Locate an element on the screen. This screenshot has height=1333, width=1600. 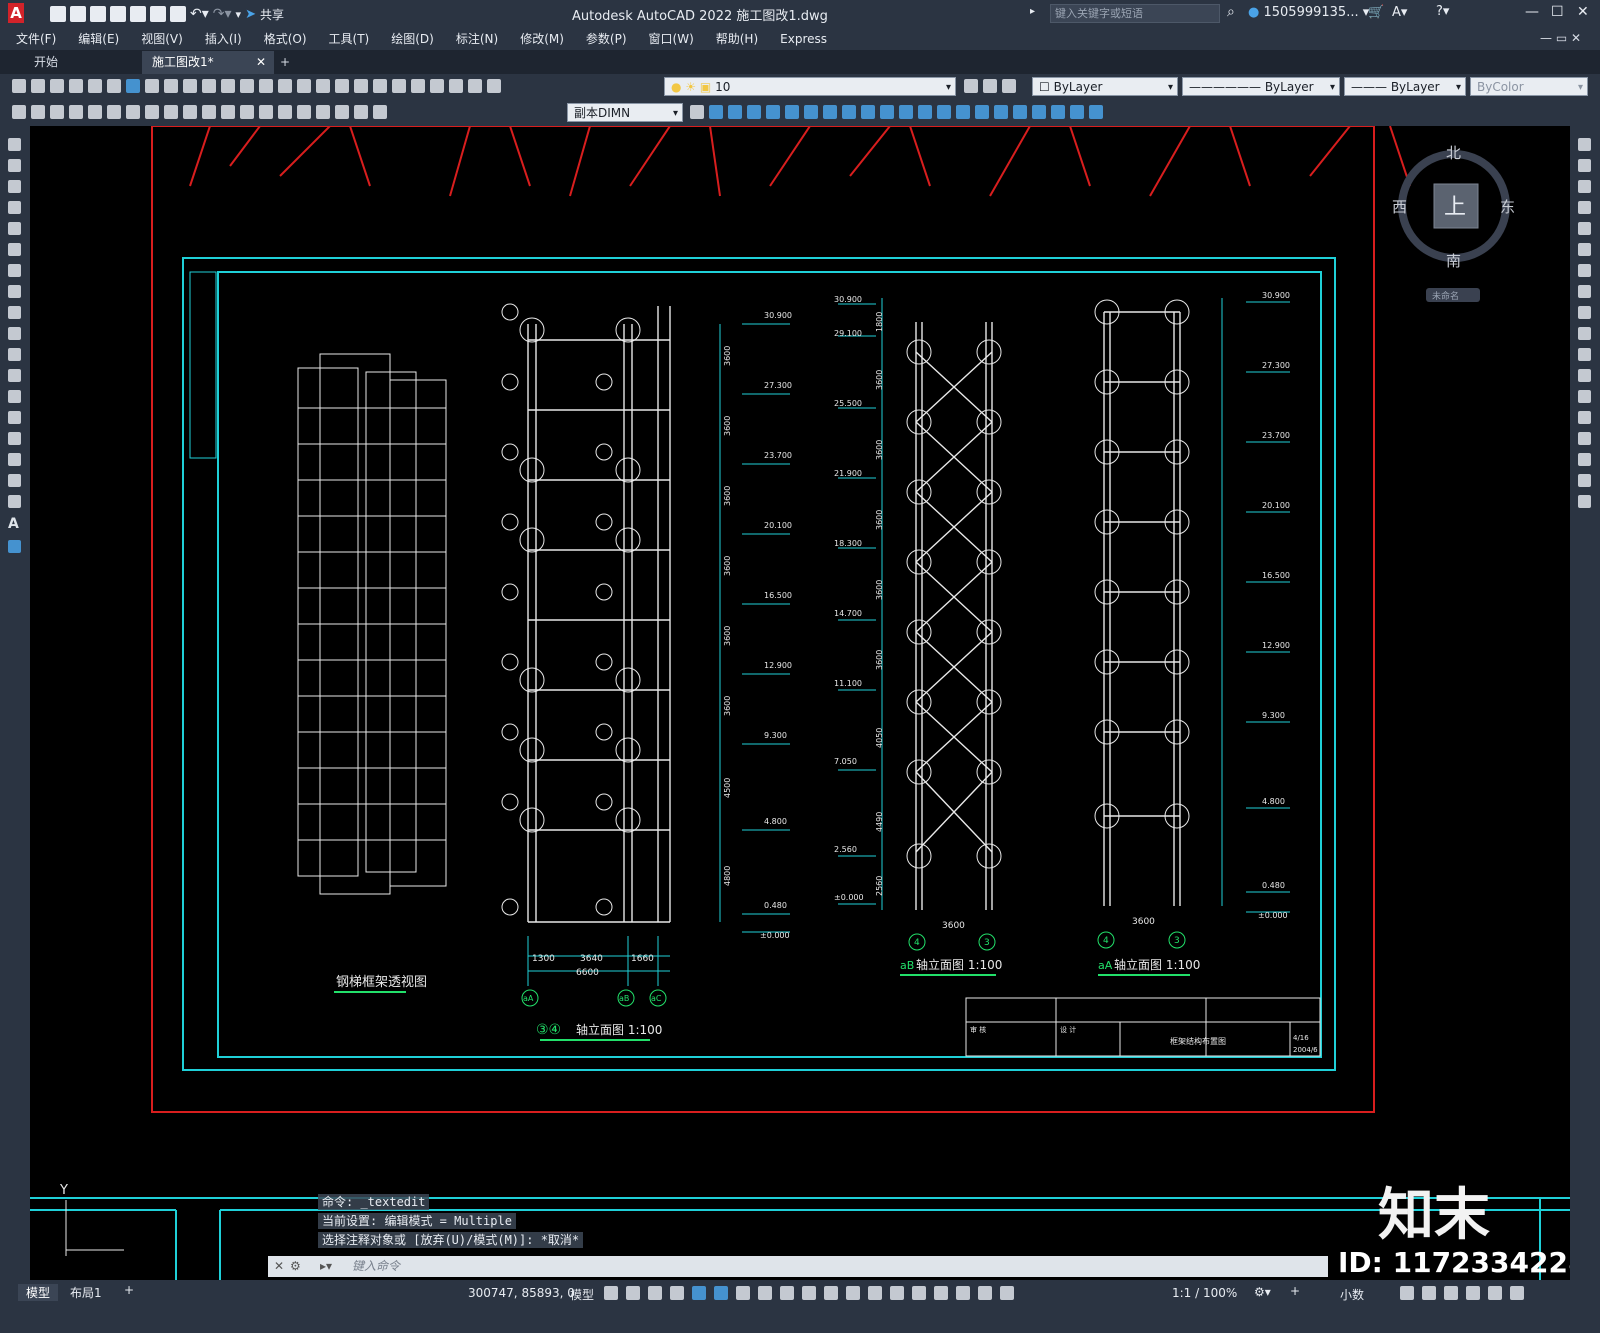
snap-icon is located at coordinates (633, 1293).